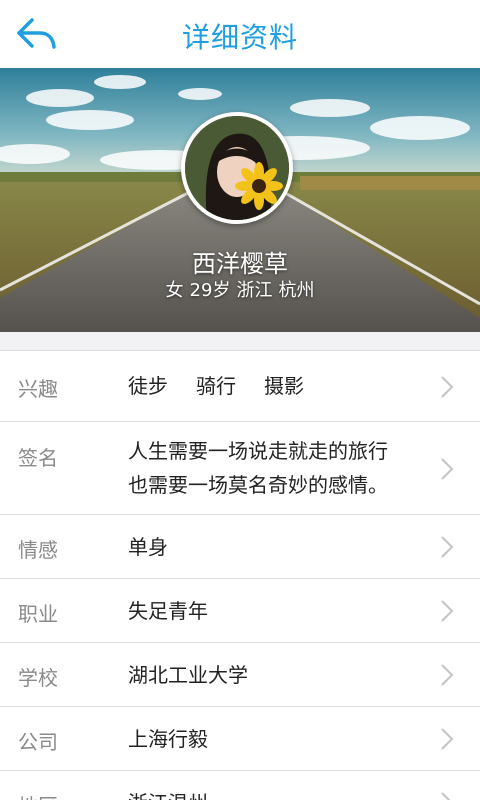  What do you see at coordinates (168, 739) in the screenshot?
I see `row-value: 上海行毅` at bounding box center [168, 739].